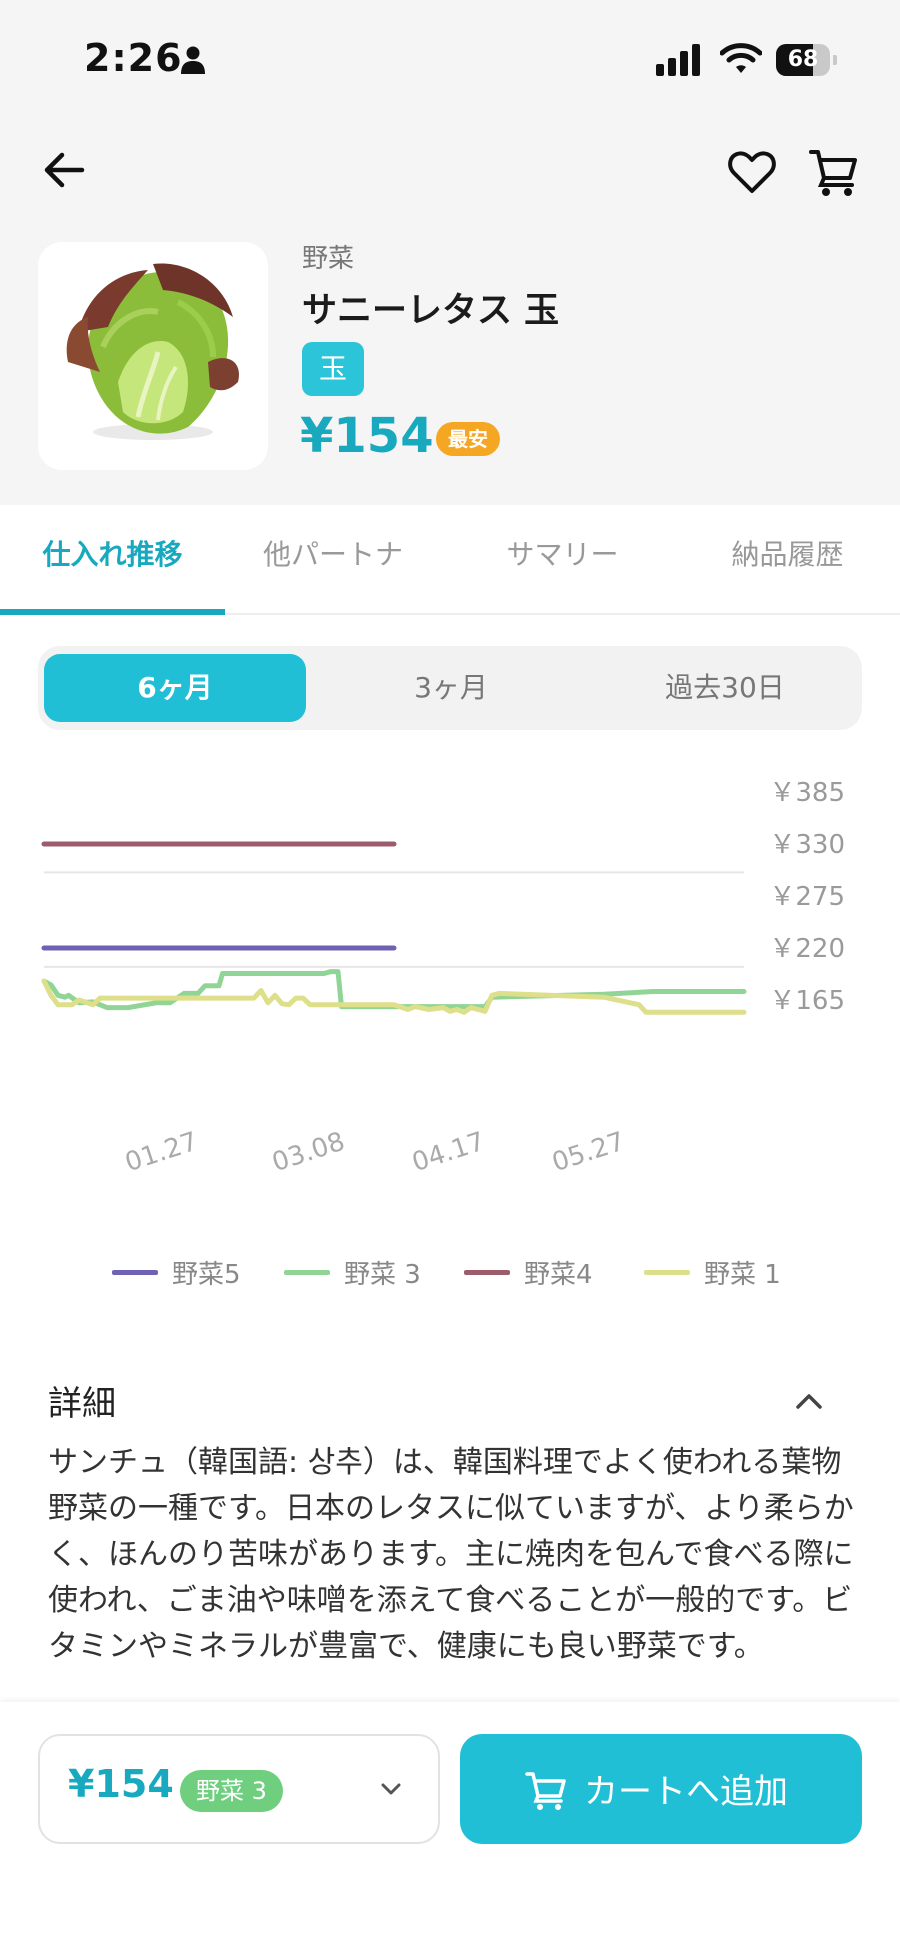  What do you see at coordinates (678, 60) in the screenshot?
I see `signal-icon` at bounding box center [678, 60].